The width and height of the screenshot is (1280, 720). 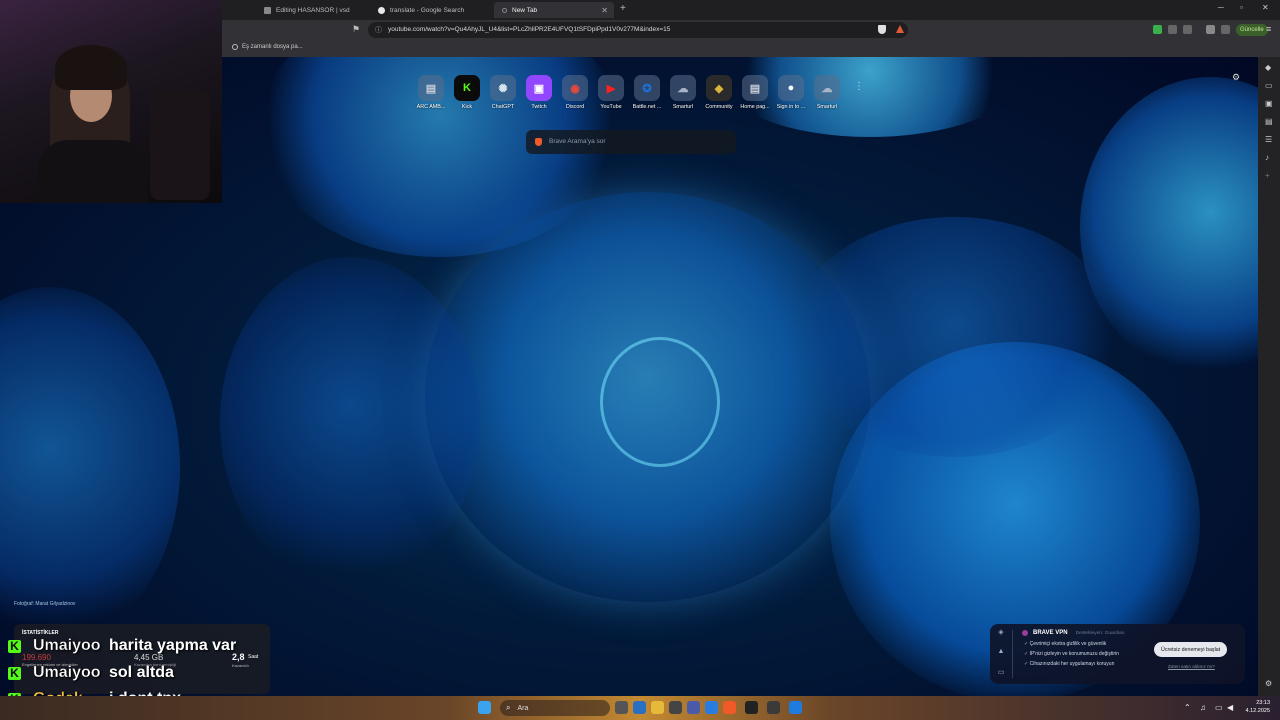 What do you see at coordinates (719, 88) in the screenshot?
I see `community-icon: ◆` at bounding box center [719, 88].